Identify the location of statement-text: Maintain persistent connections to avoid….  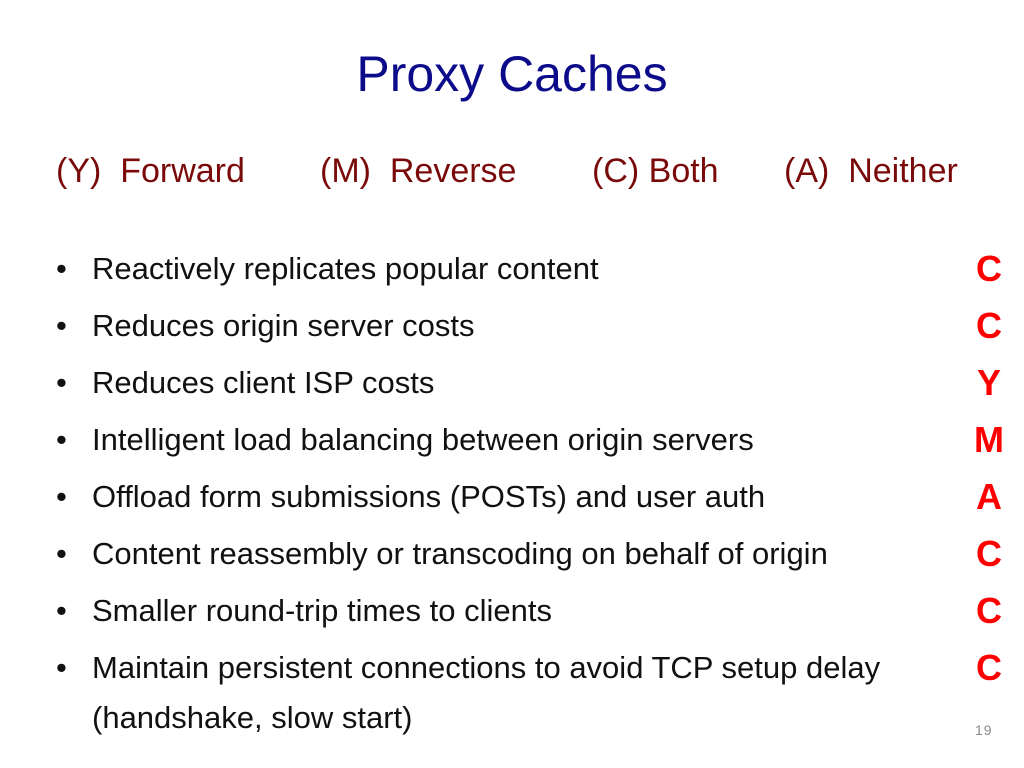
(486, 692).